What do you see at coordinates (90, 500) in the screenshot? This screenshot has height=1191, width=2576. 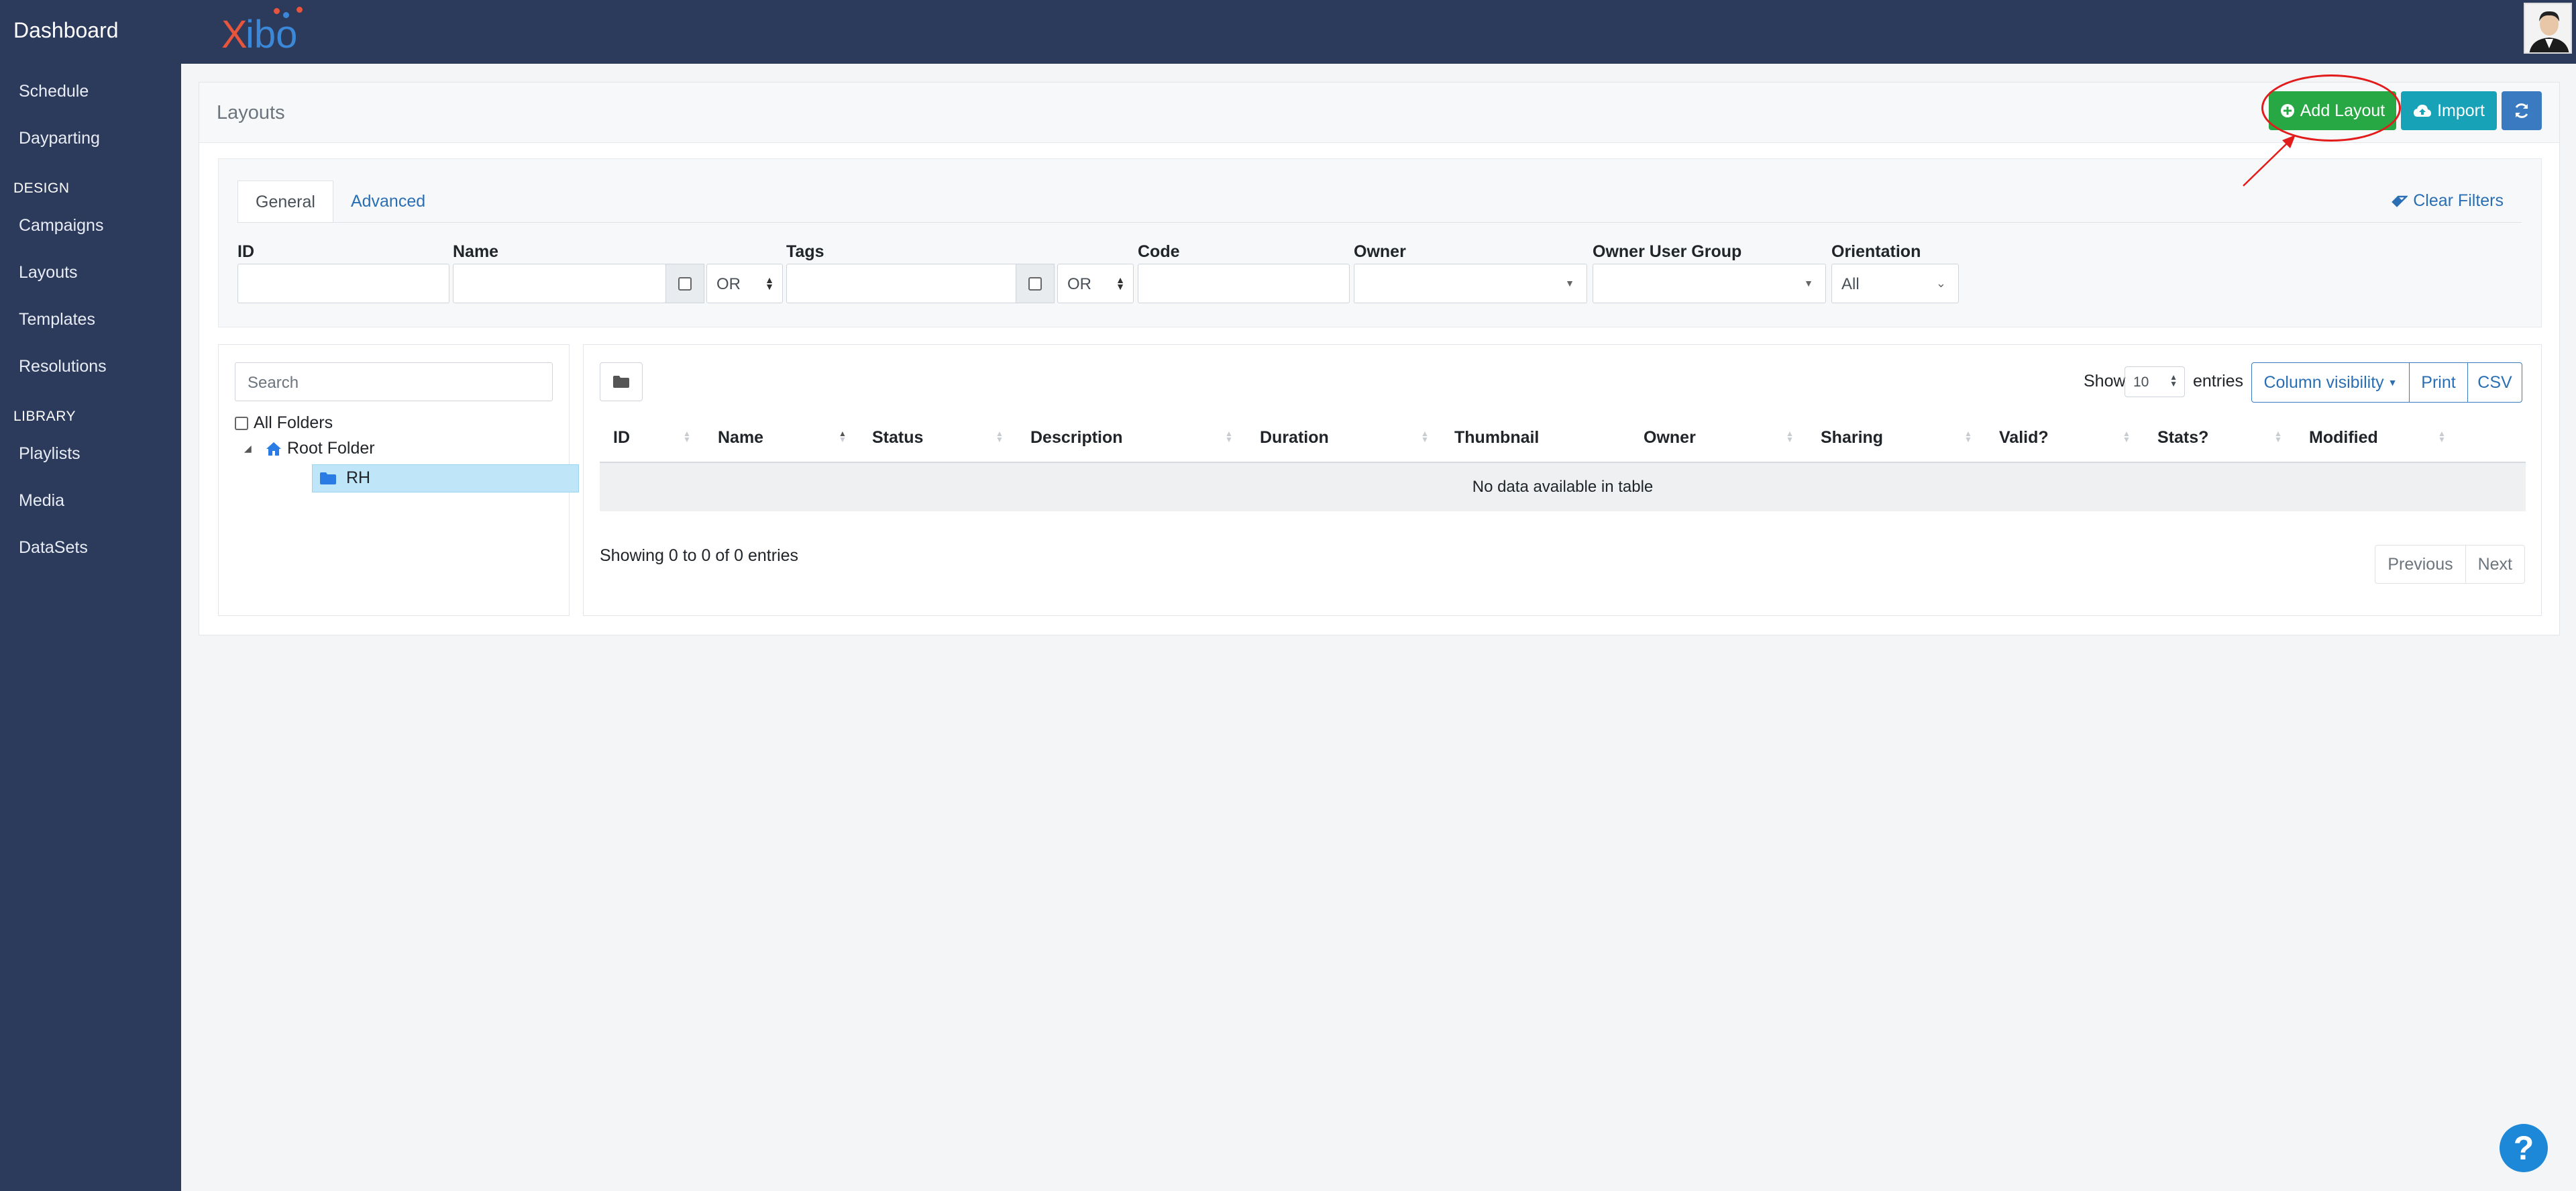 I see `sidebar-item-media: Media` at bounding box center [90, 500].